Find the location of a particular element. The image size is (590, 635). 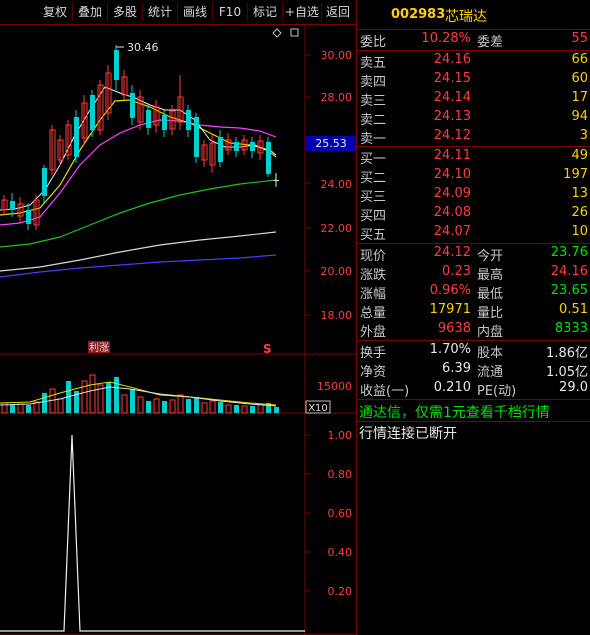

fundamental-row-turnover: 换手 1.70% 股本 1.86亿 is located at coordinates (474, 351).